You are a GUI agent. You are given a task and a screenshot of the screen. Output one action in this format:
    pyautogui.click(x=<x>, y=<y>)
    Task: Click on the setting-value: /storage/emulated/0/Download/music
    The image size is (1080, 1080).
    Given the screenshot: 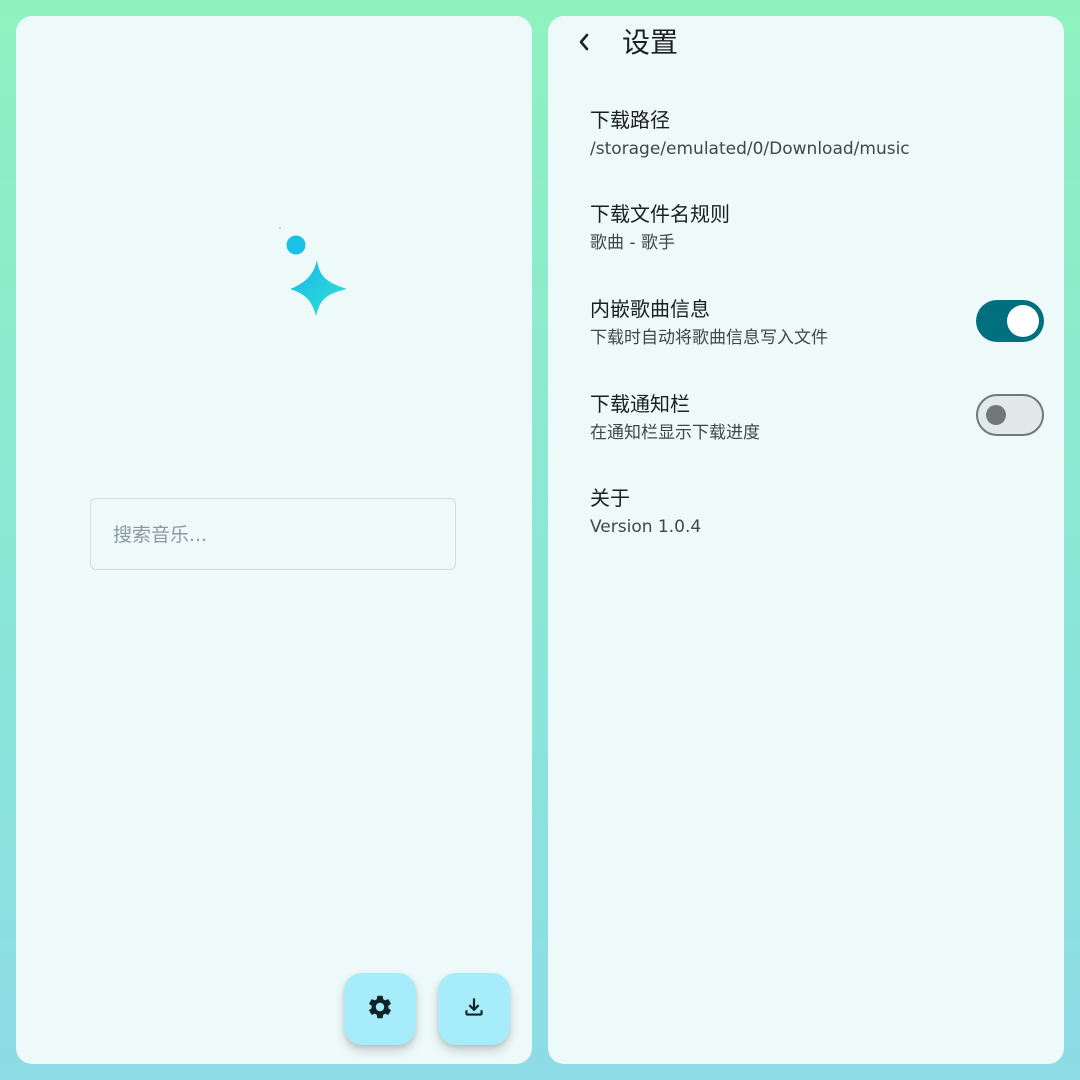 What is the action you would take?
    pyautogui.click(x=750, y=149)
    